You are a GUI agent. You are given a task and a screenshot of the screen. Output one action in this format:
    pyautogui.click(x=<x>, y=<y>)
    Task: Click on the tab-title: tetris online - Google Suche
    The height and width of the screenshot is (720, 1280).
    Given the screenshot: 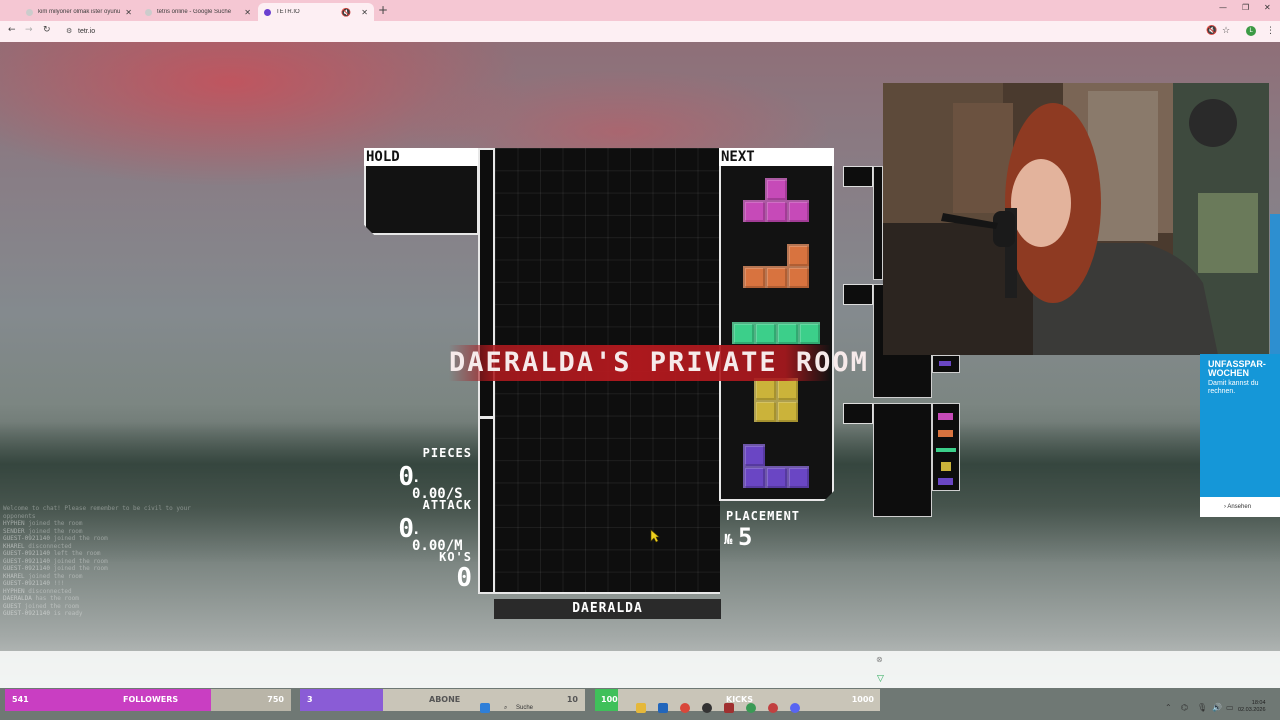 What is the action you would take?
    pyautogui.click(x=194, y=12)
    